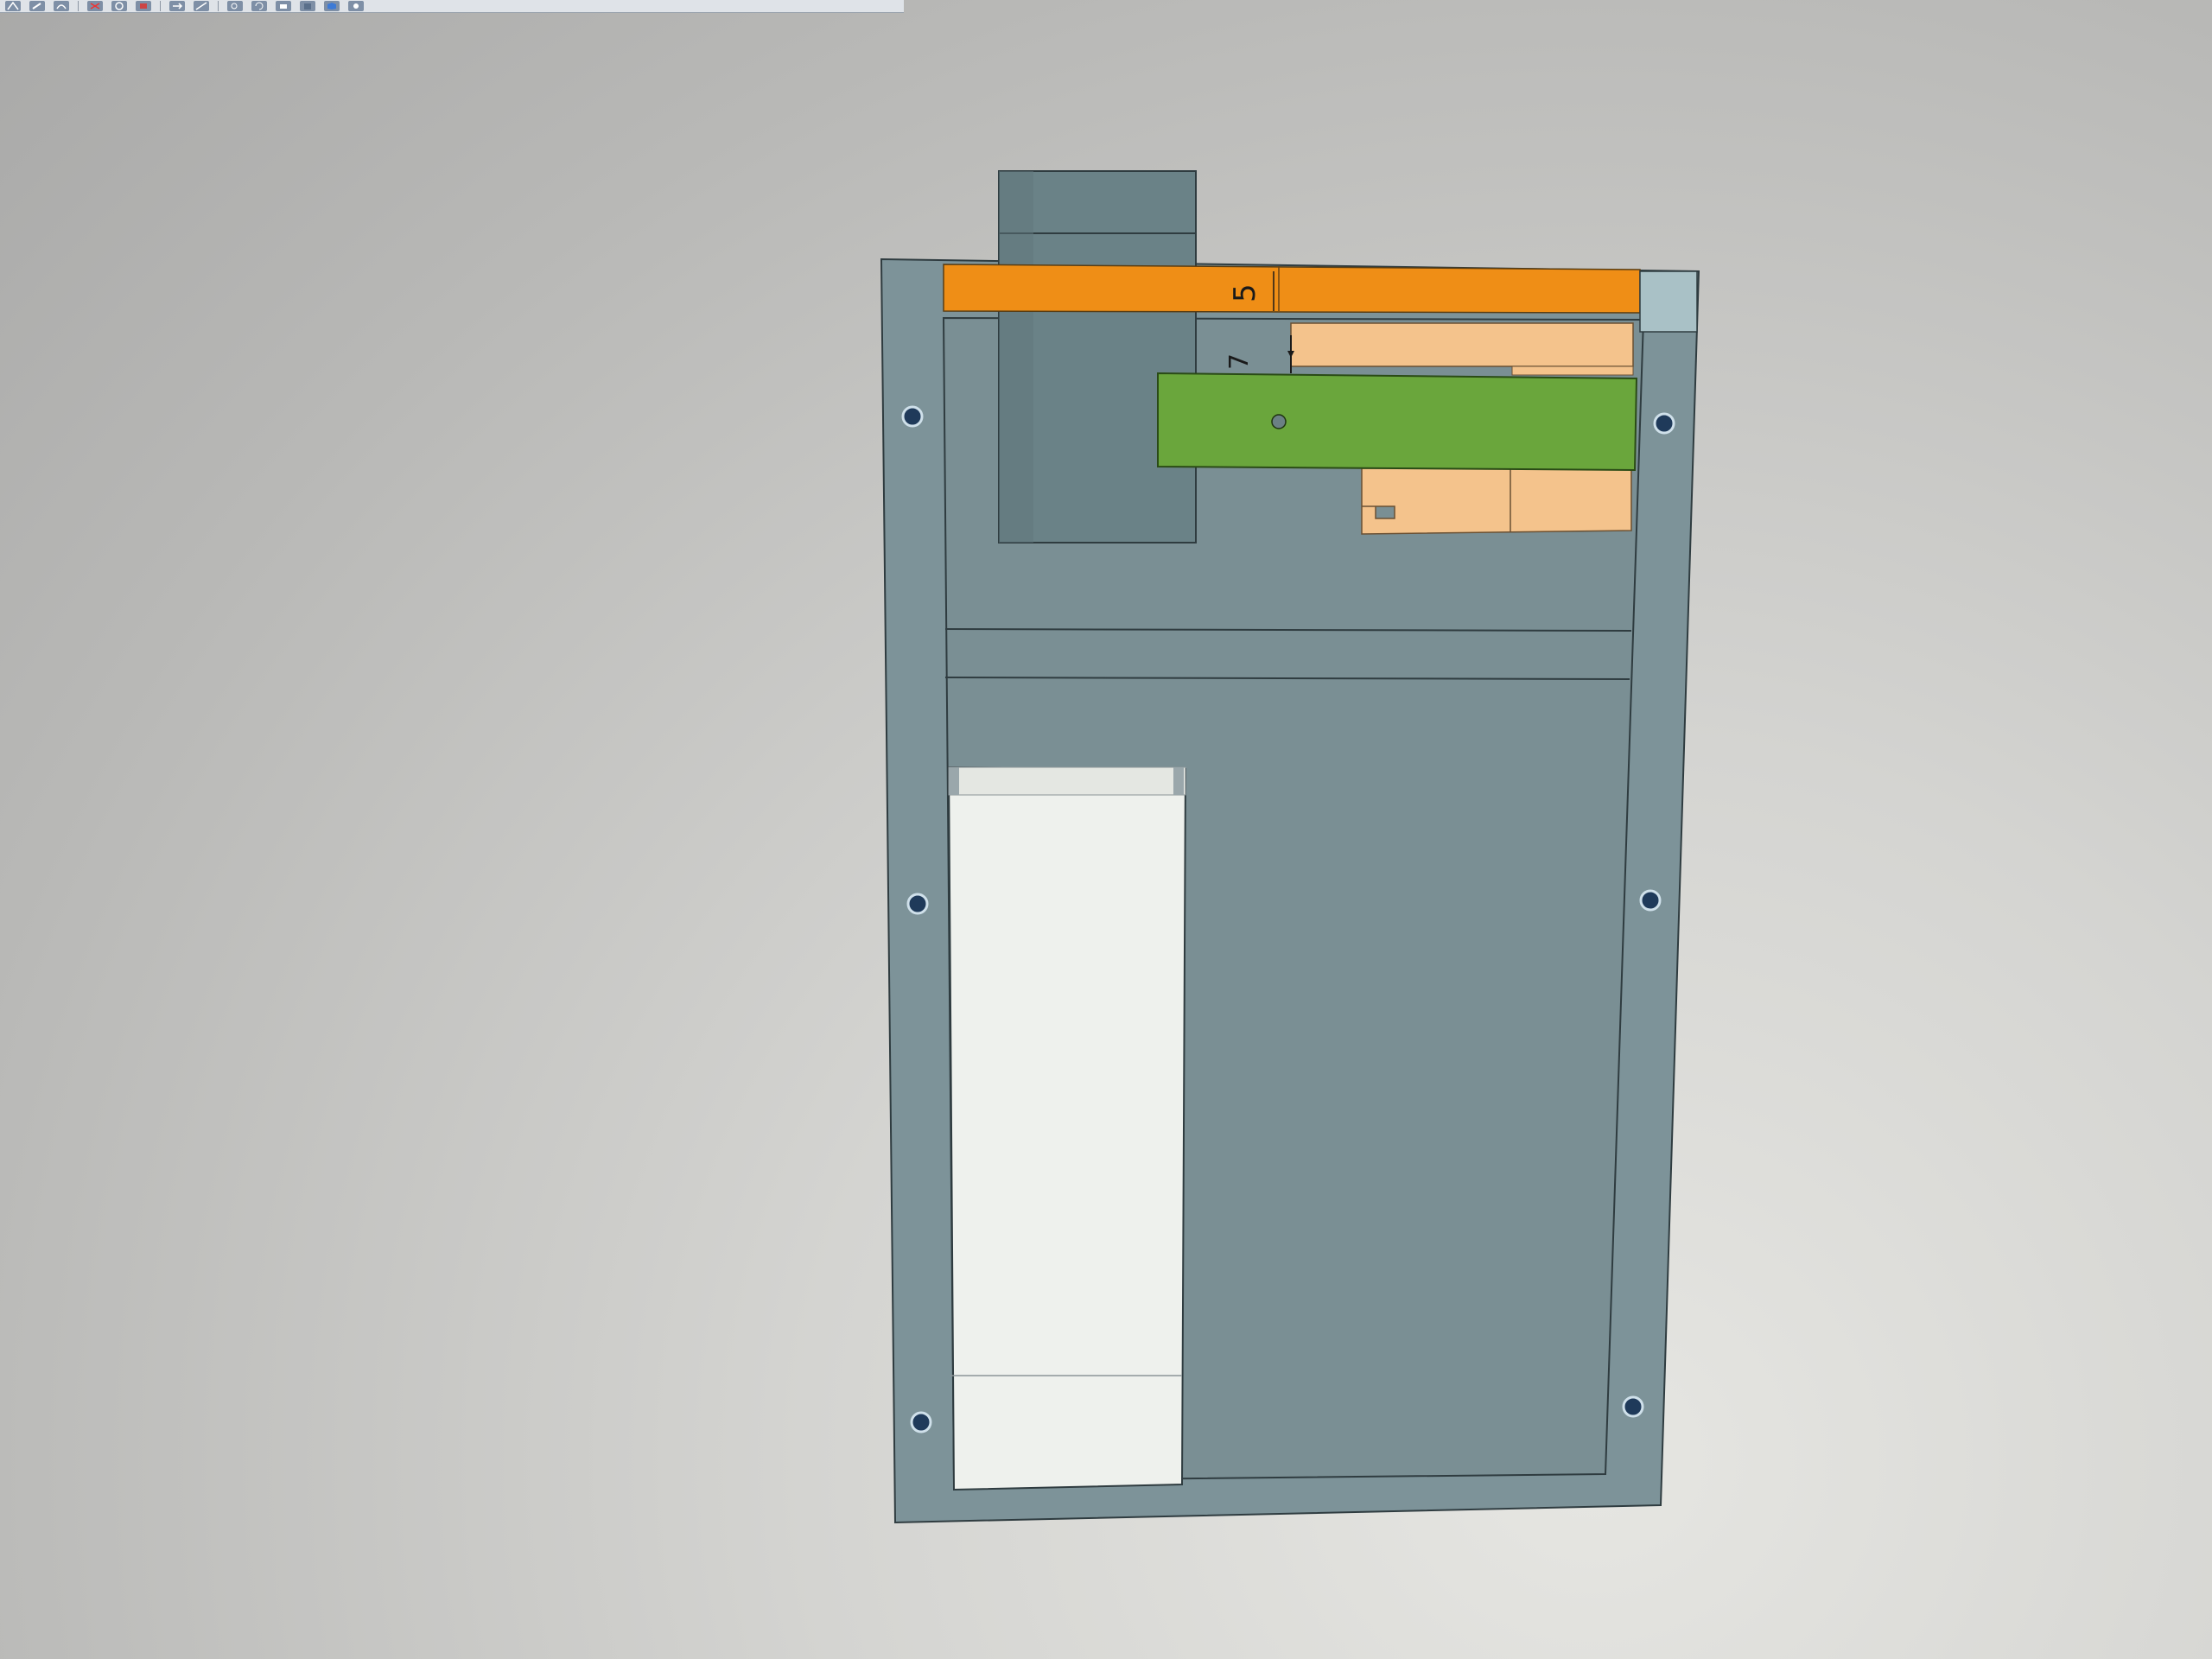  What do you see at coordinates (1245, 292) in the screenshot?
I see `dimension-5-label: 5` at bounding box center [1245, 292].